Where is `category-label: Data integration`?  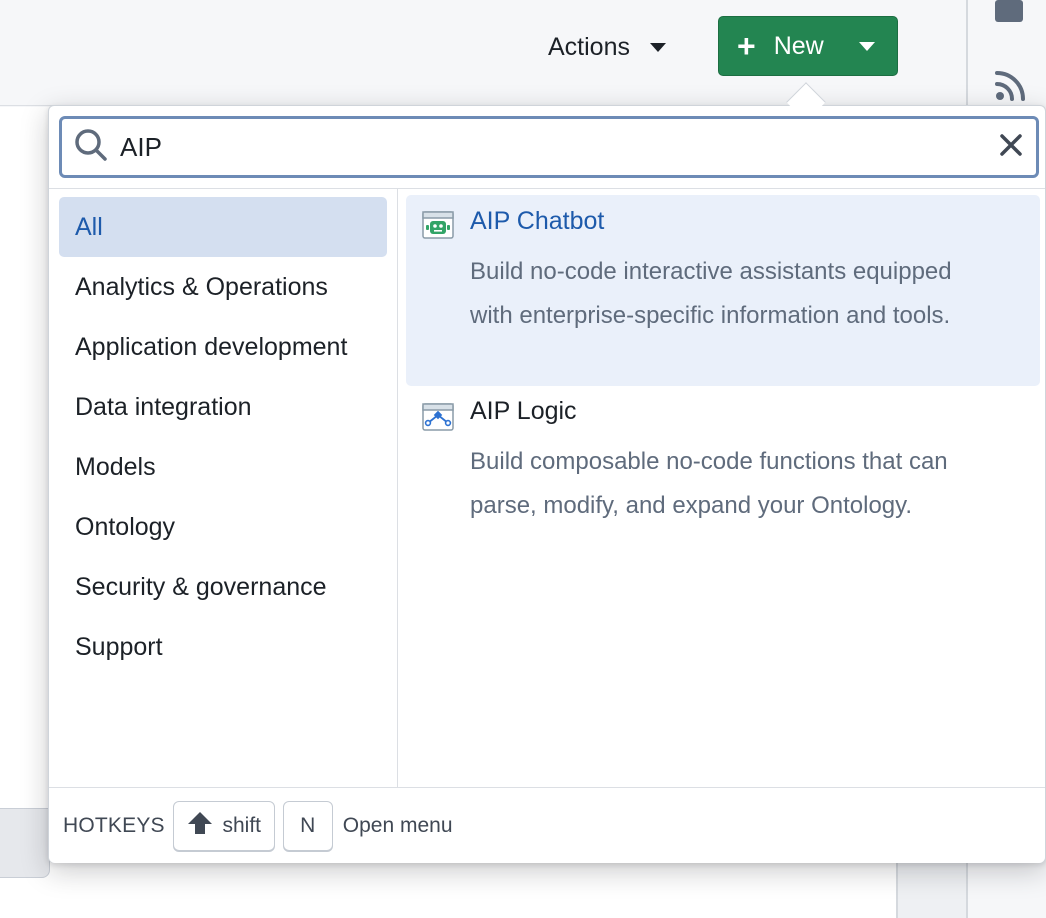
category-label: Data integration is located at coordinates (163, 406).